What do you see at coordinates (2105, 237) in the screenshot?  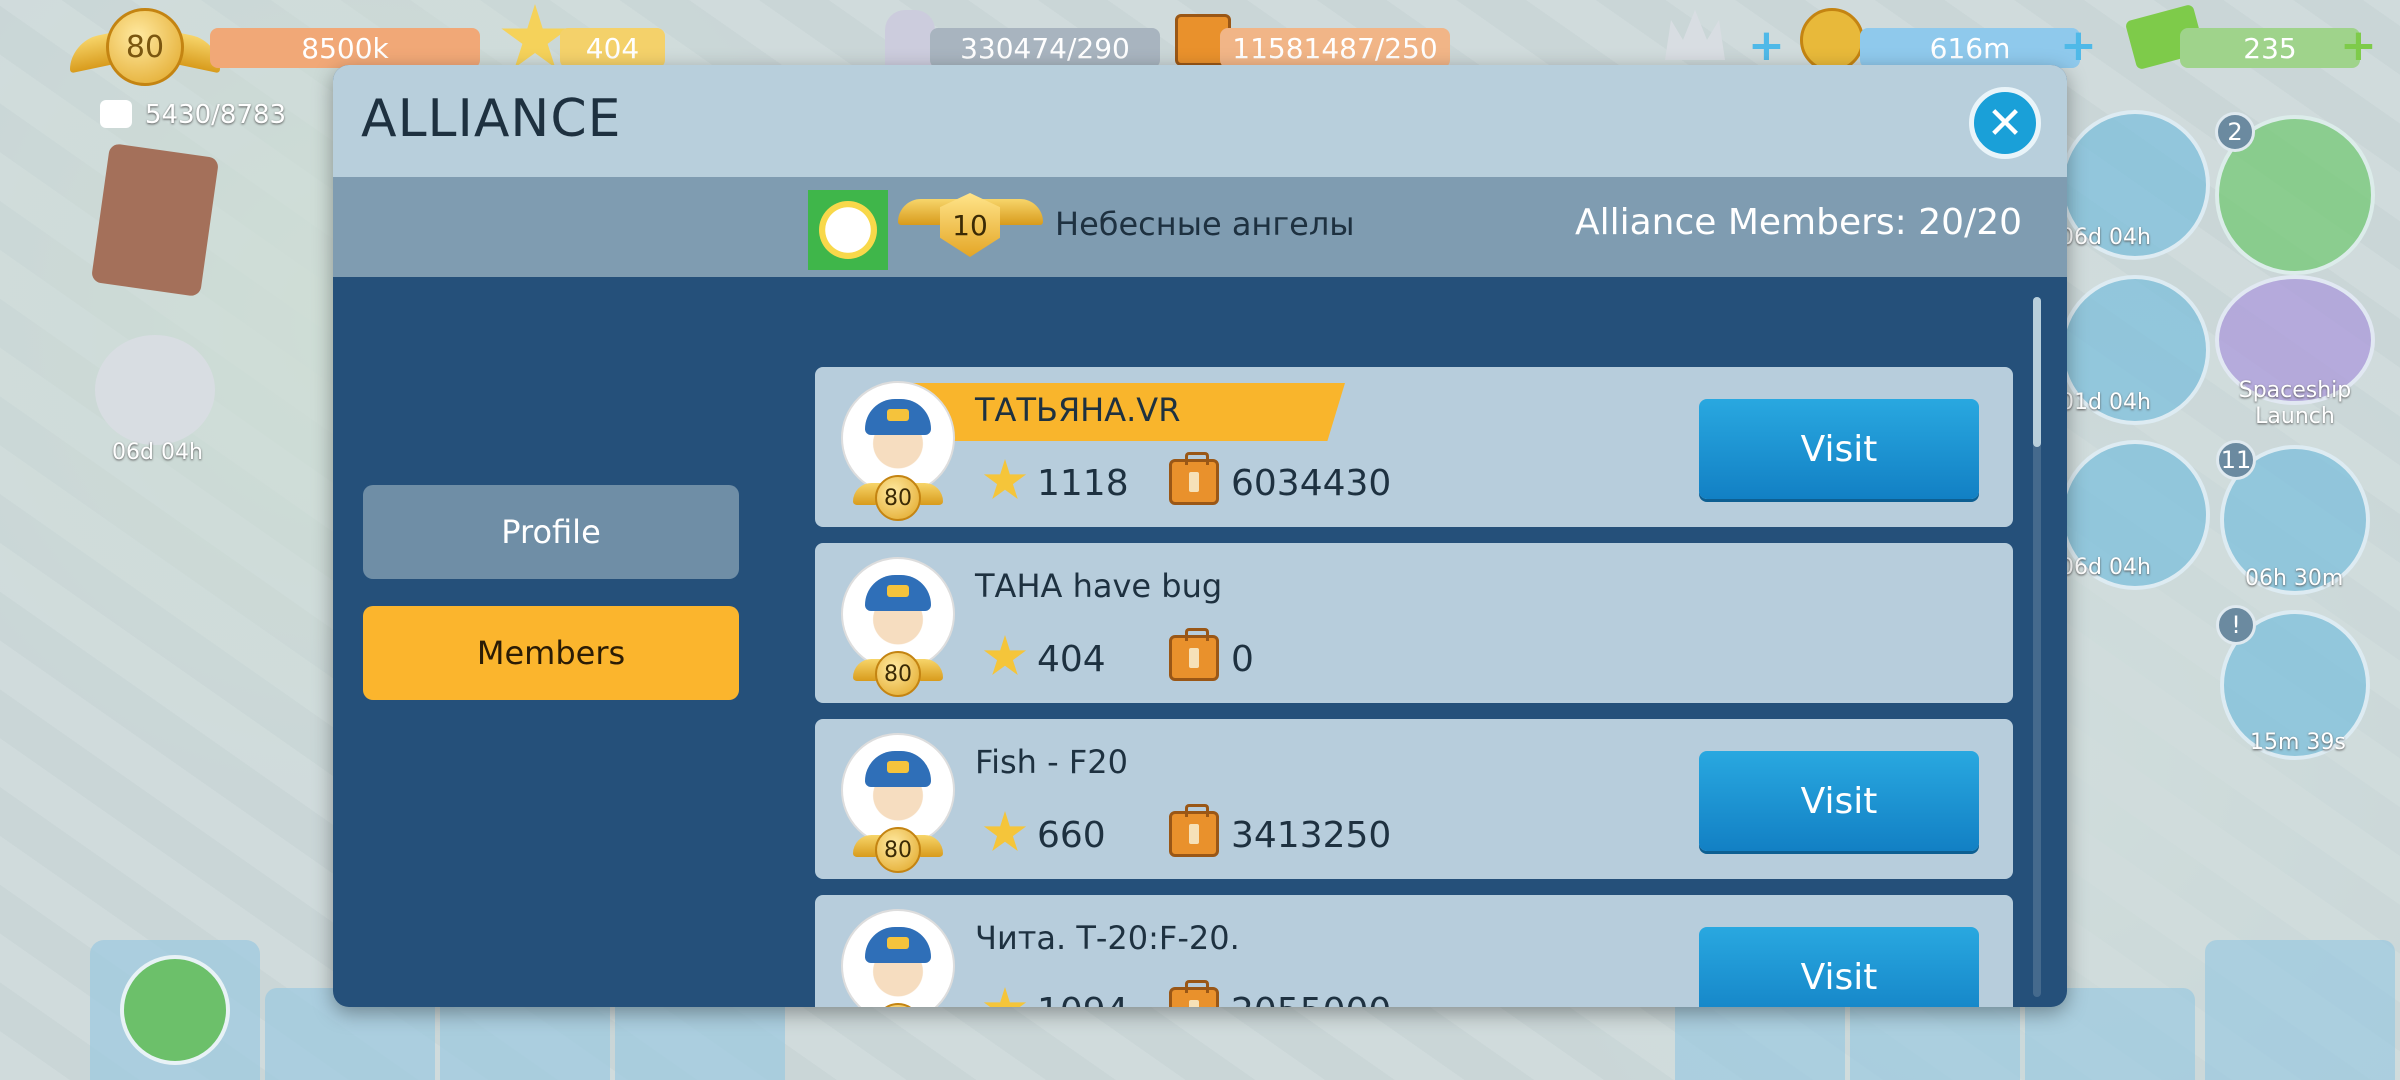 I see `building-timer-1: 06d 04h` at bounding box center [2105, 237].